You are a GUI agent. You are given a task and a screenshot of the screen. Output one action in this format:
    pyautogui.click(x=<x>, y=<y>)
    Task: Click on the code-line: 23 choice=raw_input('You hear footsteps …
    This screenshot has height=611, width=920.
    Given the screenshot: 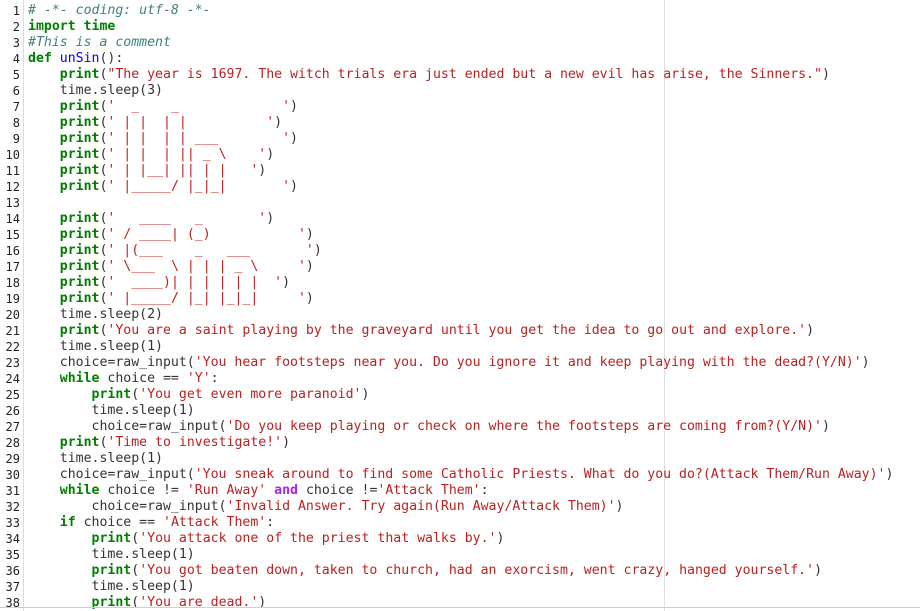 What is the action you would take?
    pyautogui.click(x=460, y=363)
    